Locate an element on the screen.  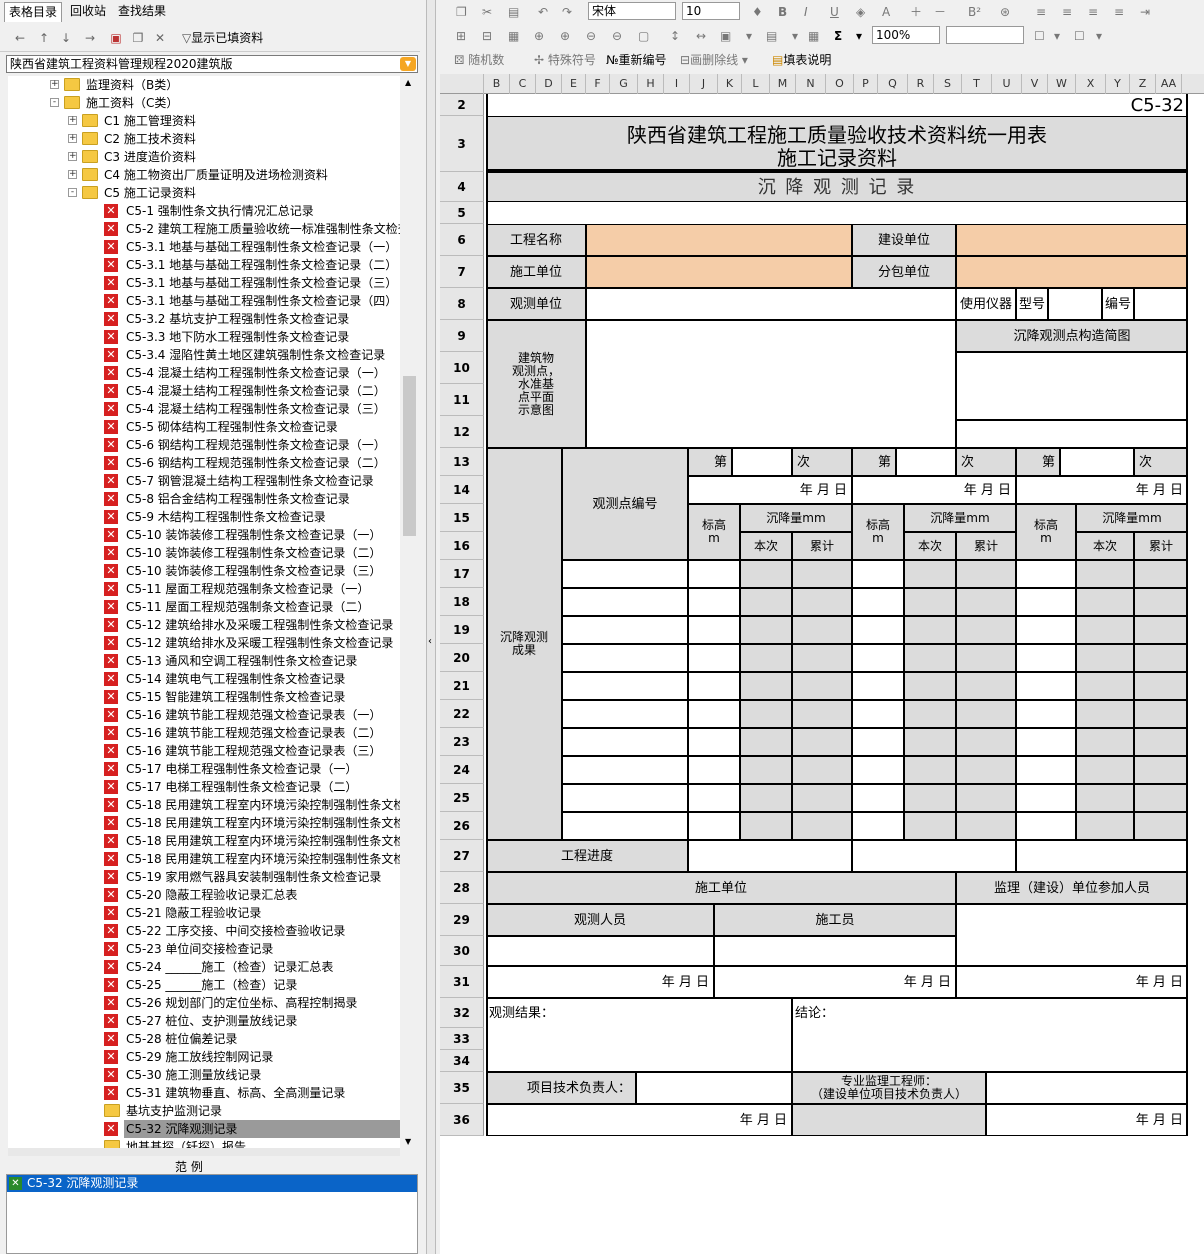
row-header-cell: 4 is located at coordinates (462, 187).